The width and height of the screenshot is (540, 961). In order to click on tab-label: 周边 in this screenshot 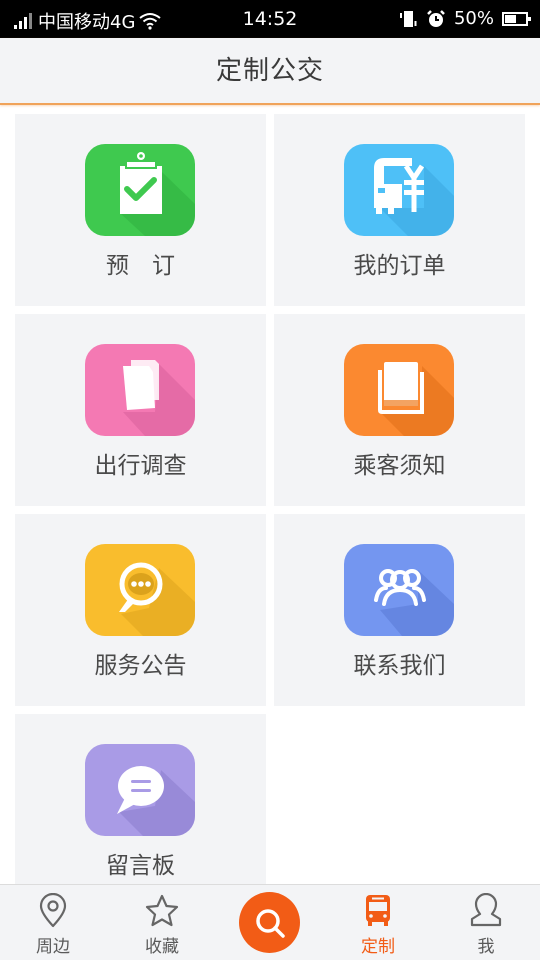, I will do `click(53, 947)`.